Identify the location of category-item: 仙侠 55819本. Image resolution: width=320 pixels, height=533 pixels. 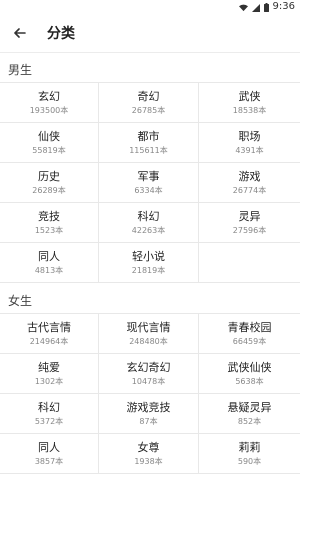
(49, 143).